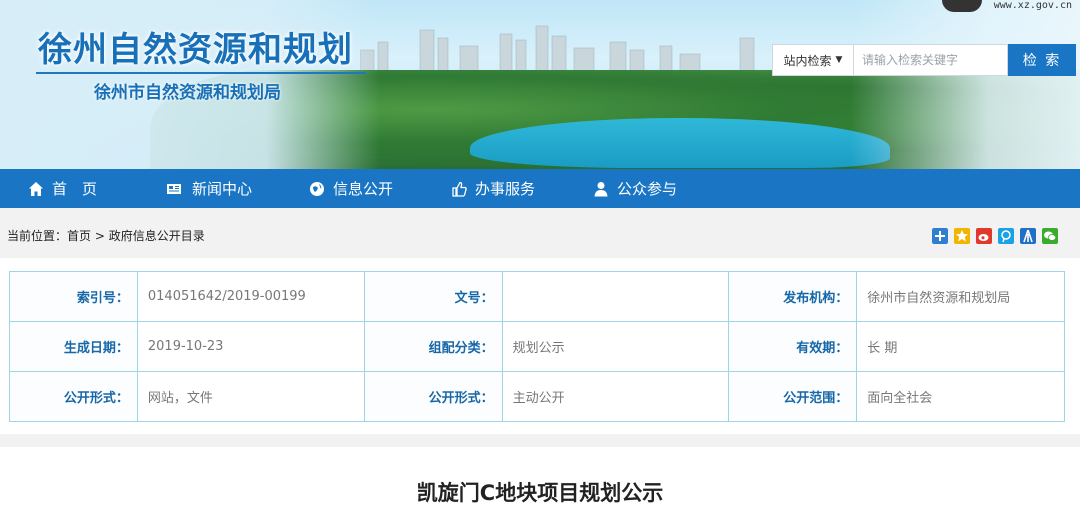 This screenshot has width=1080, height=517. I want to click on info-value: 面向全社会, so click(960, 396).